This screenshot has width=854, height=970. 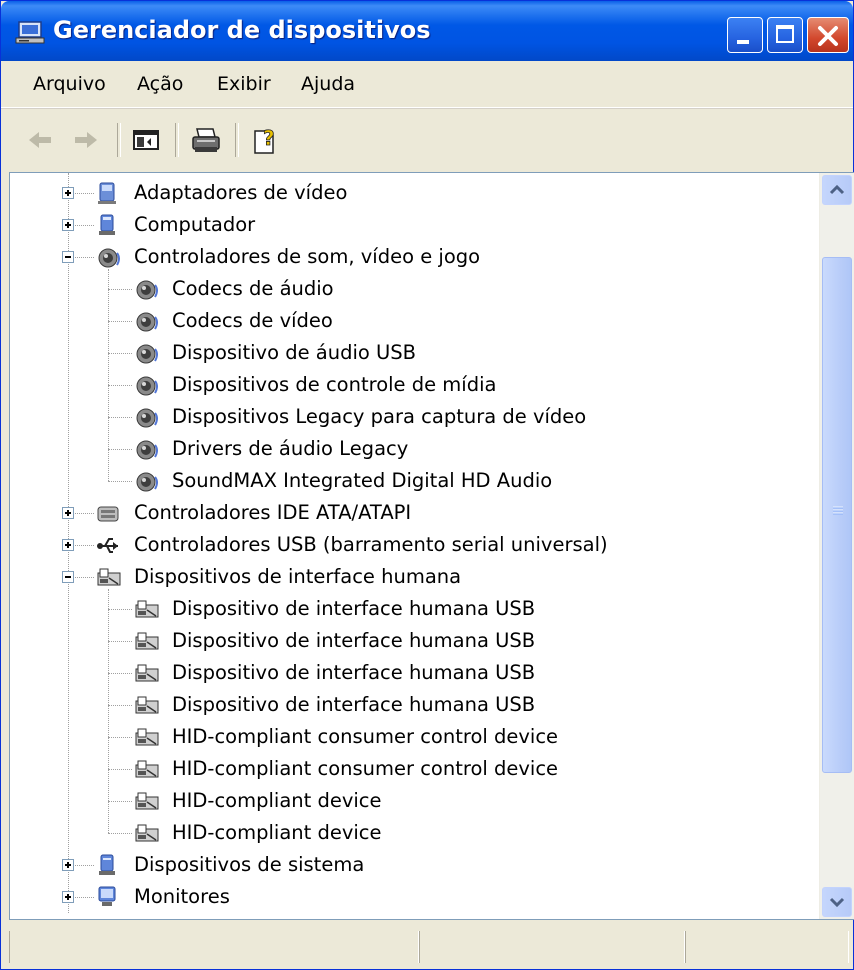 What do you see at coordinates (414, 193) in the screenshot?
I see `tree-category: Adaptadores de vídeo` at bounding box center [414, 193].